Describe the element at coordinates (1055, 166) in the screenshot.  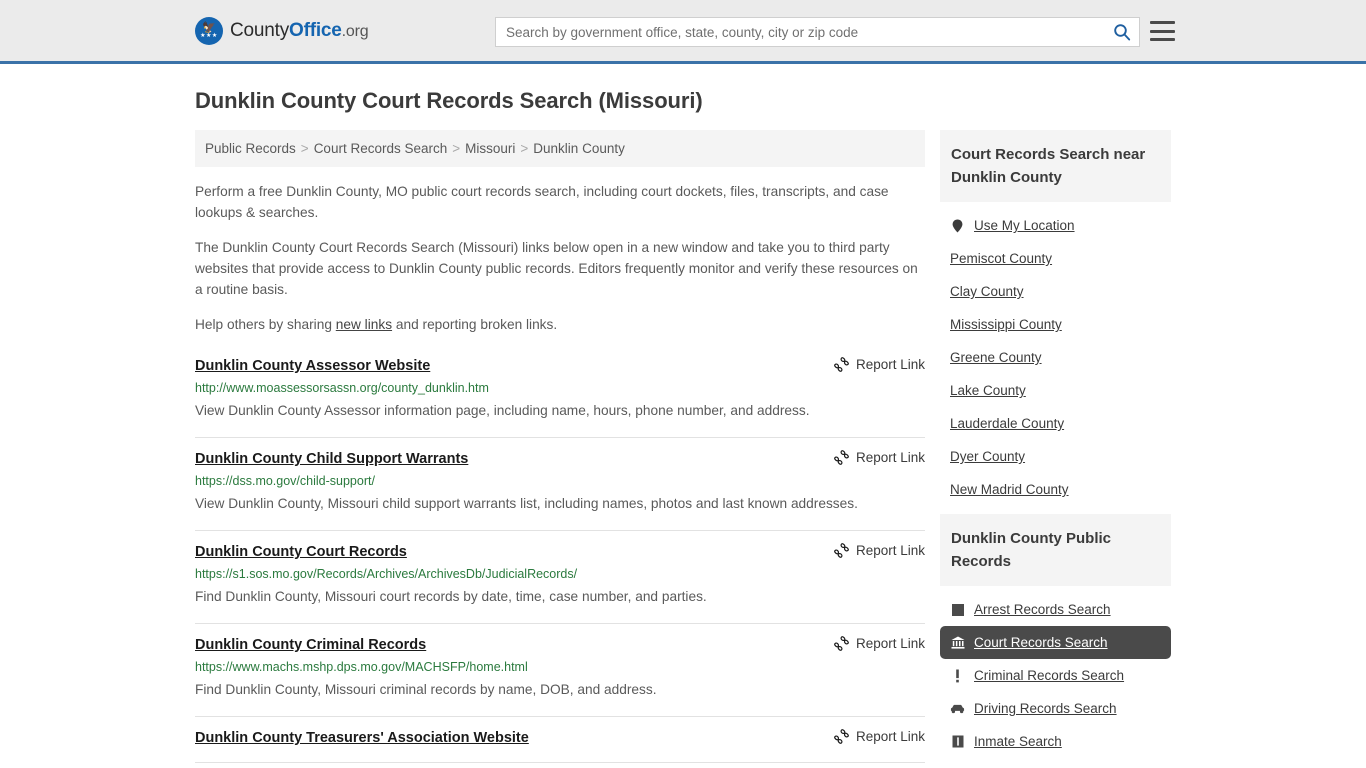
I see `nearby-panel-title: Court Records Search near Dunklin County` at that location.